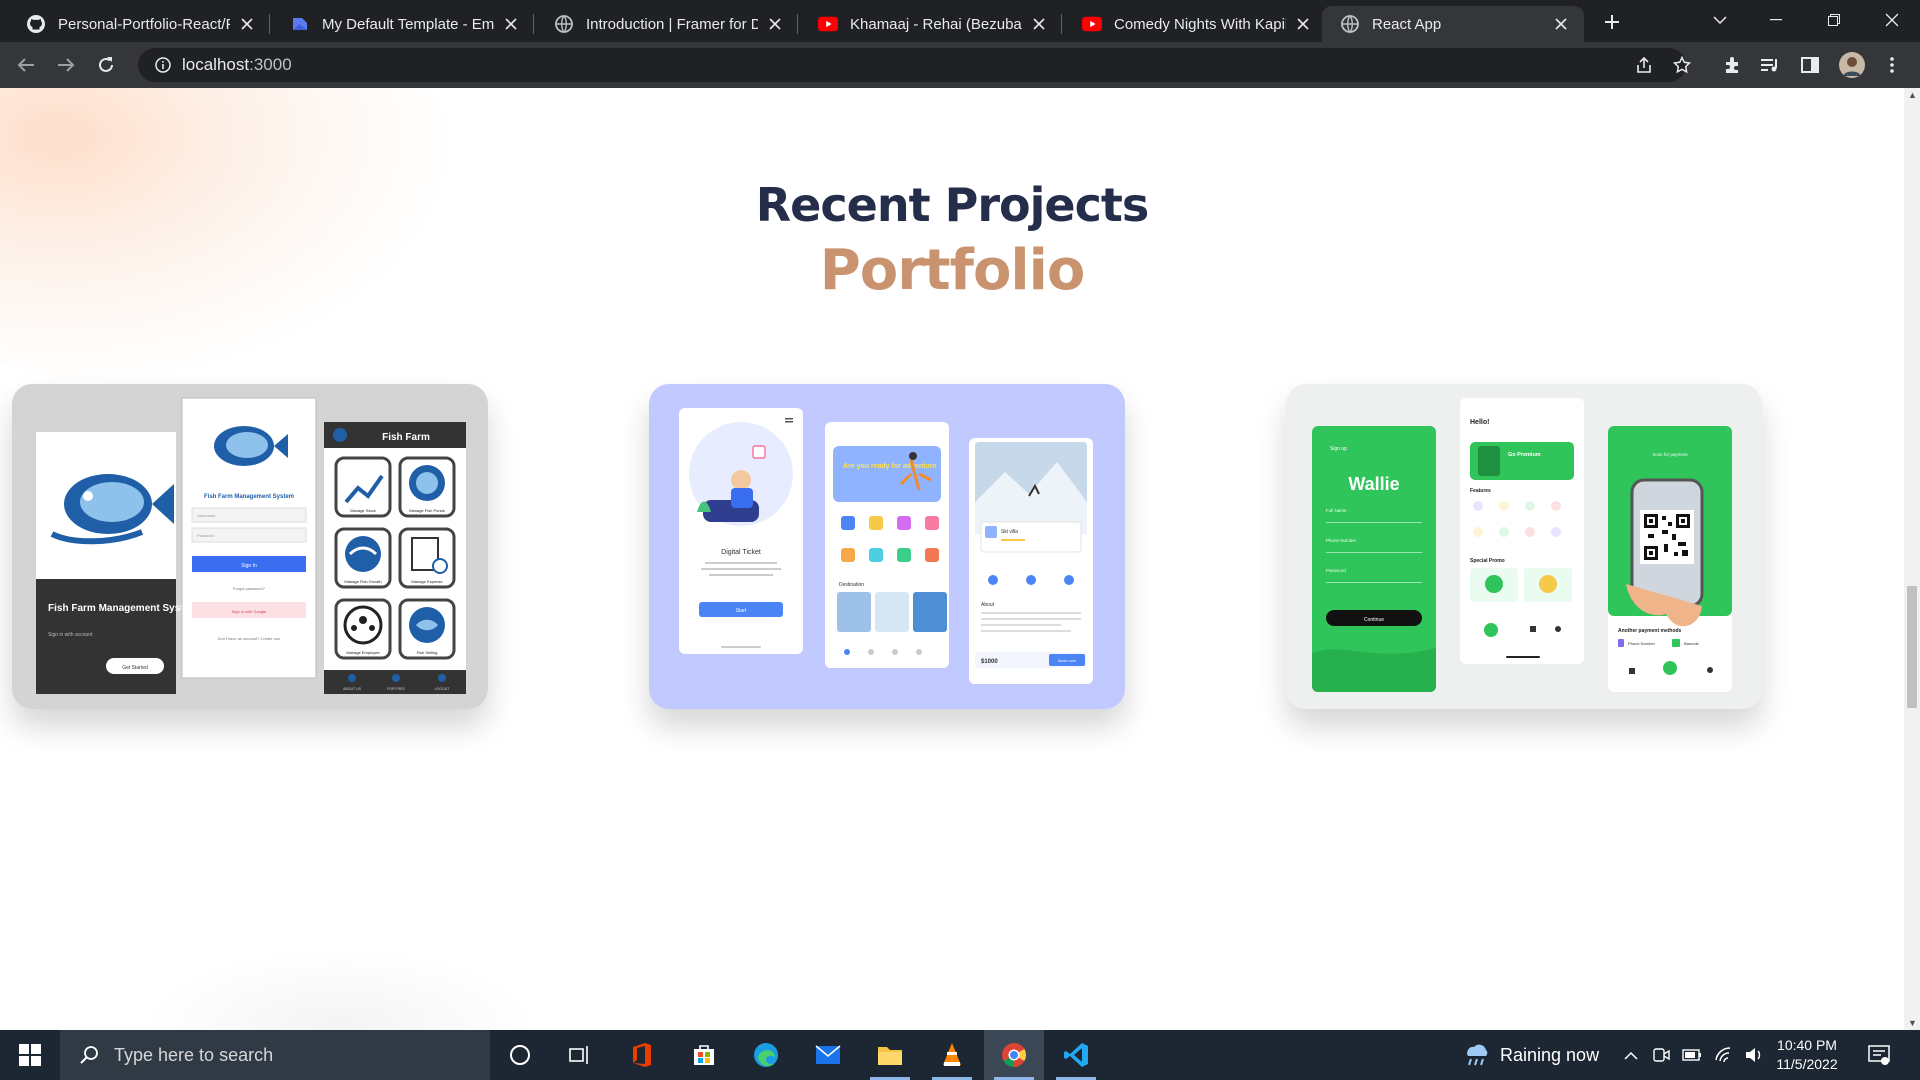  I want to click on fish-cta: Get Started, so click(135, 668).